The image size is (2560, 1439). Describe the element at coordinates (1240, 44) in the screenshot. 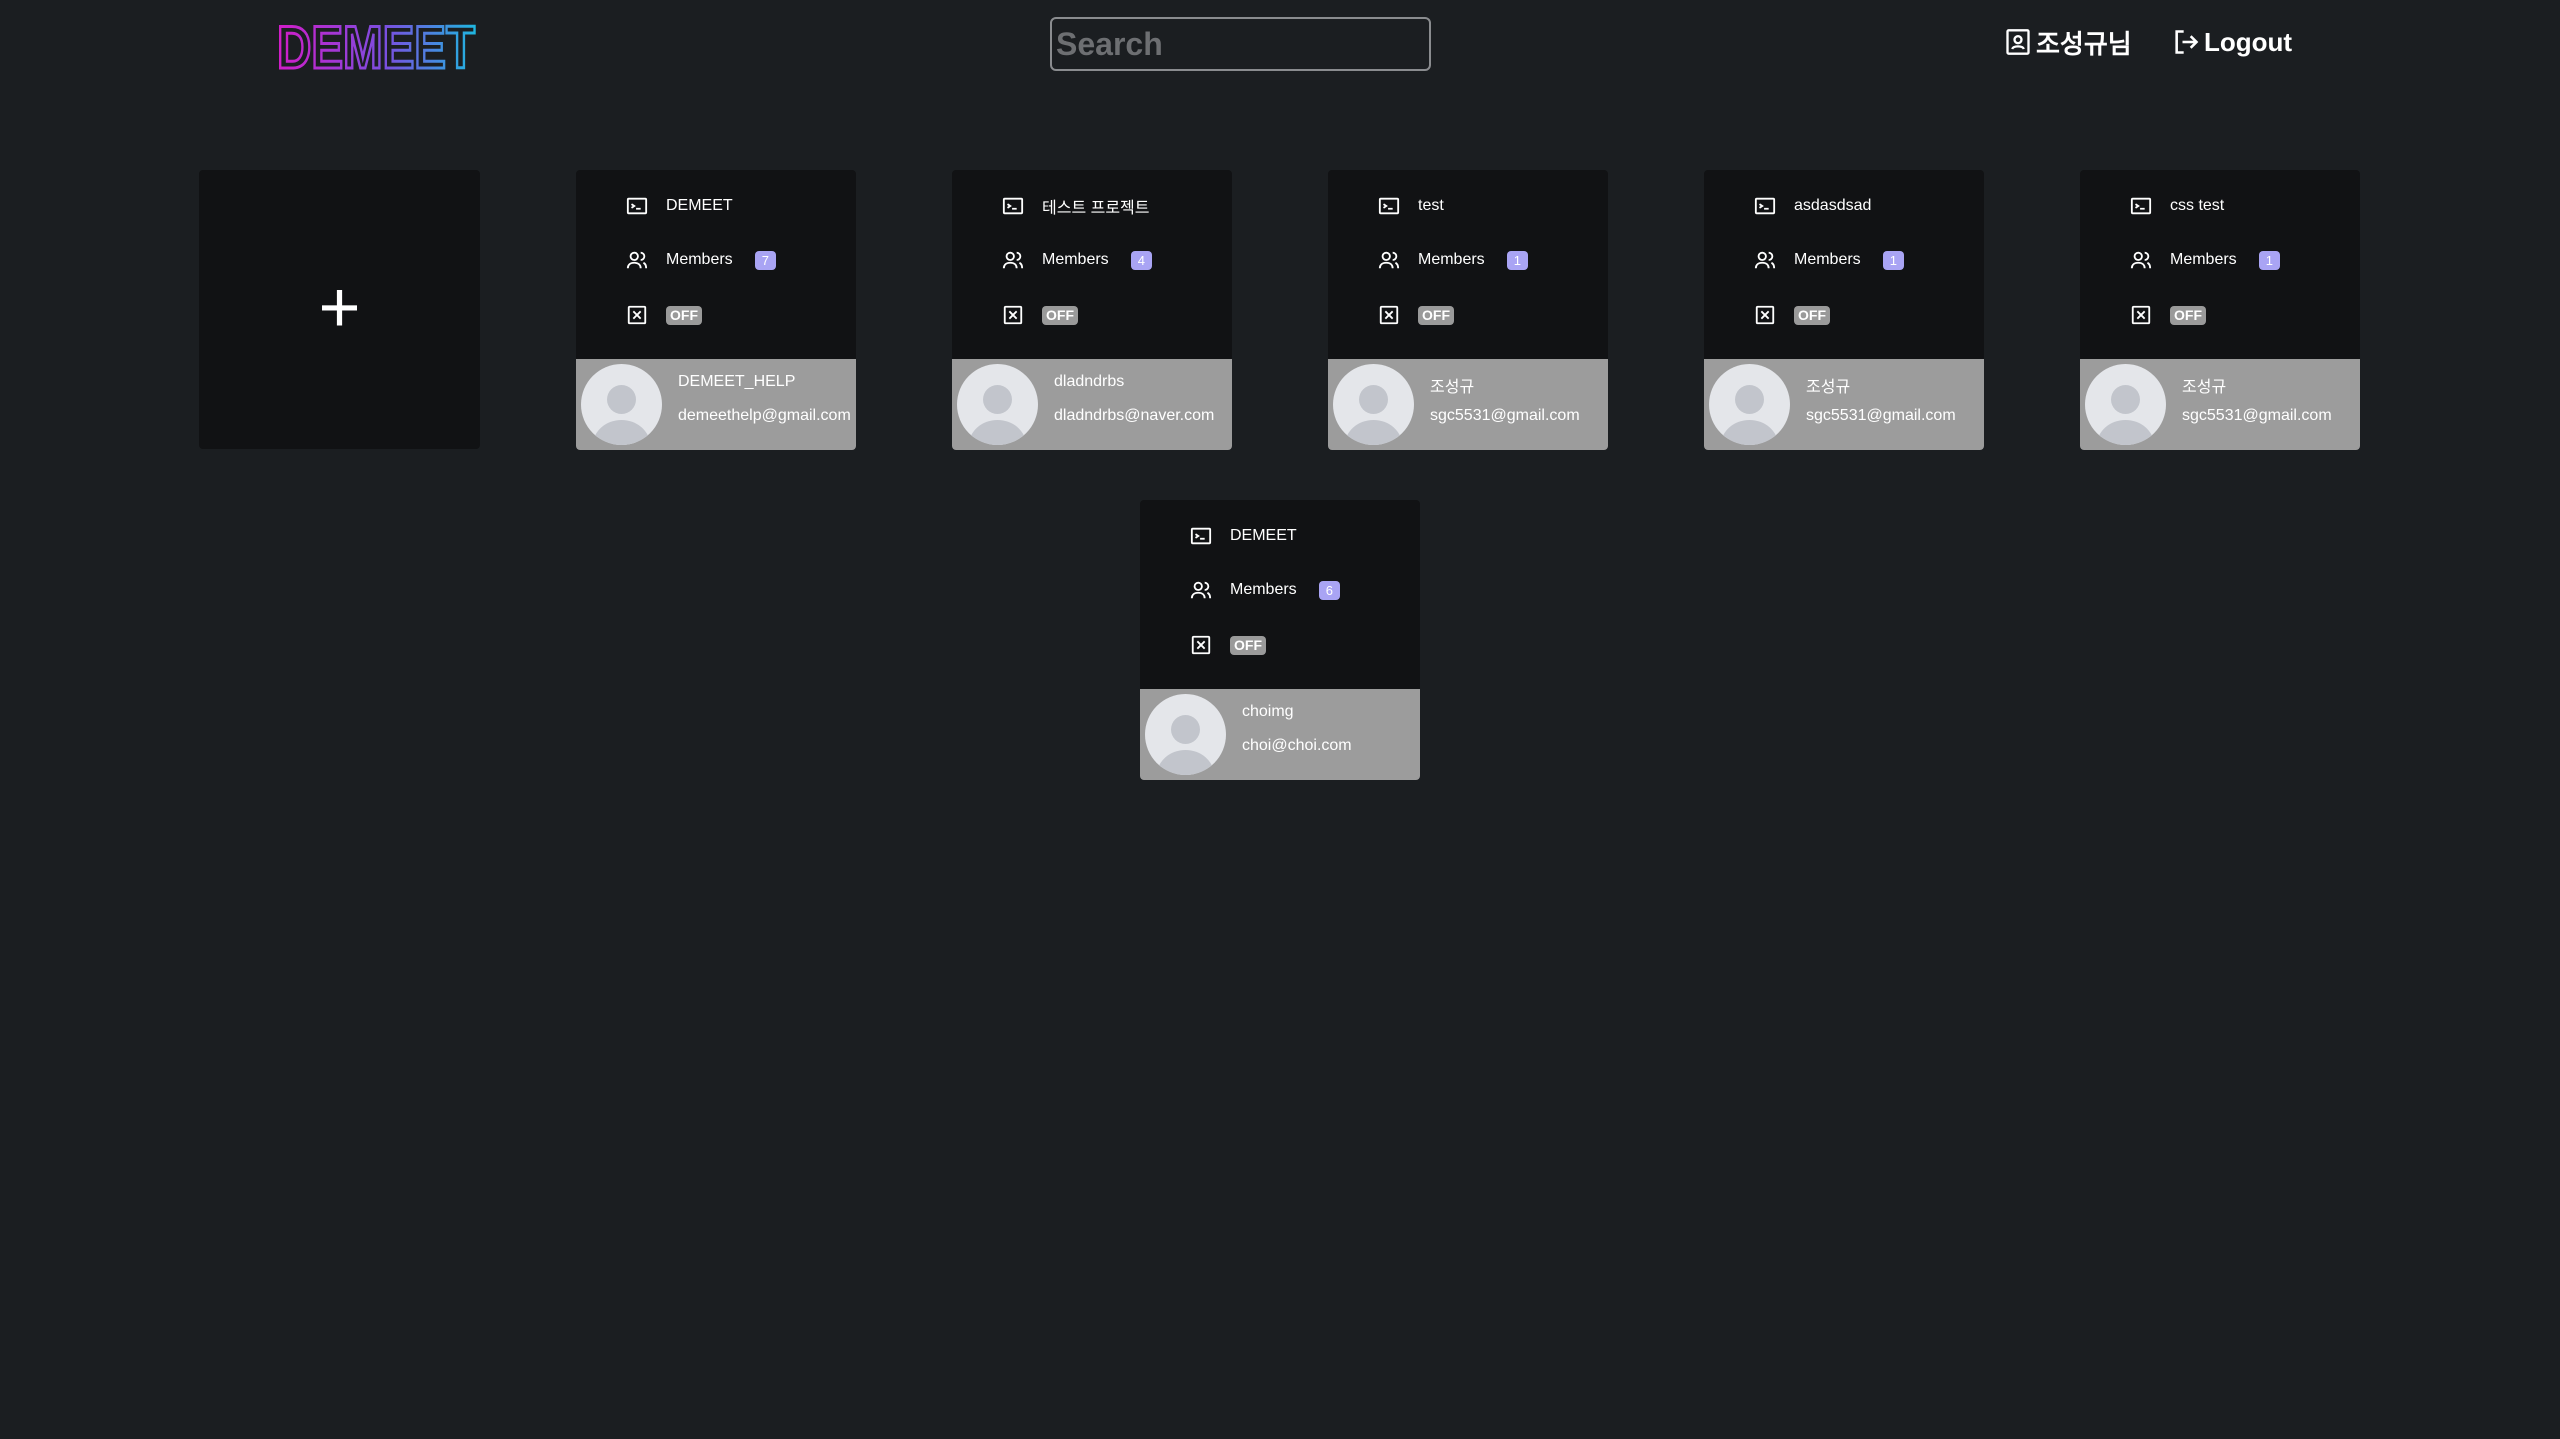

I see `search-input` at that location.